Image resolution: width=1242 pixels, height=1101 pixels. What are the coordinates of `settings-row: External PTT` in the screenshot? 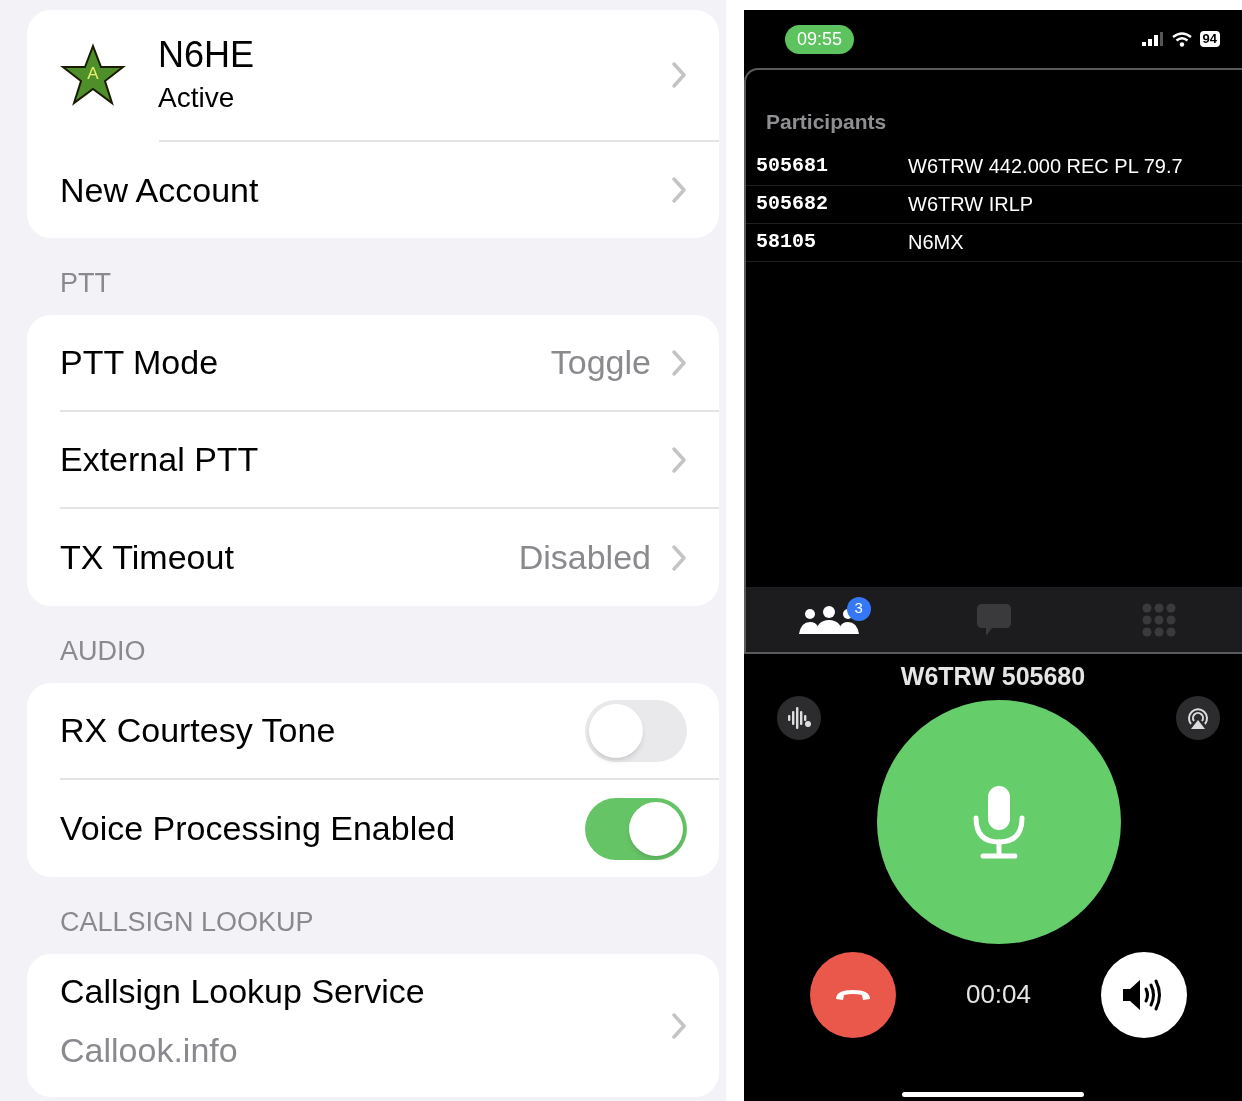 It's located at (389, 460).